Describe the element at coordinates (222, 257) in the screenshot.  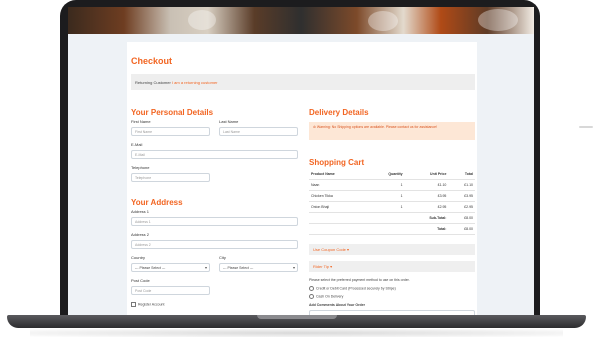
I see `city-label: City` at that location.